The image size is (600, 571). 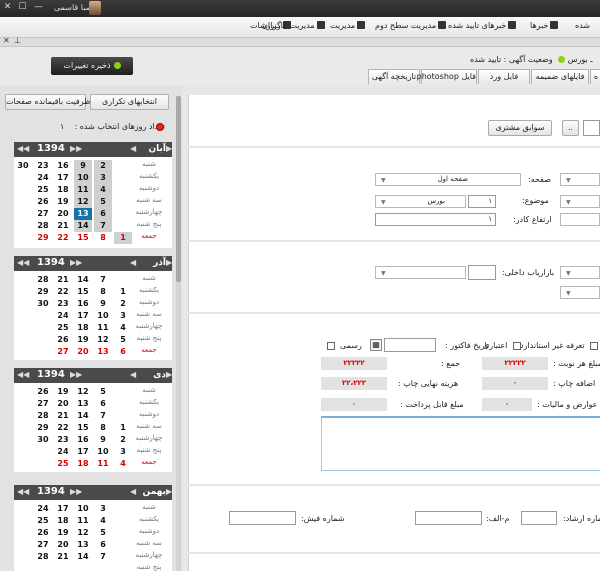 What do you see at coordinates (293, 25) in the screenshot?
I see `menu-item-user-management: مدیریت کاربران` at bounding box center [293, 25].